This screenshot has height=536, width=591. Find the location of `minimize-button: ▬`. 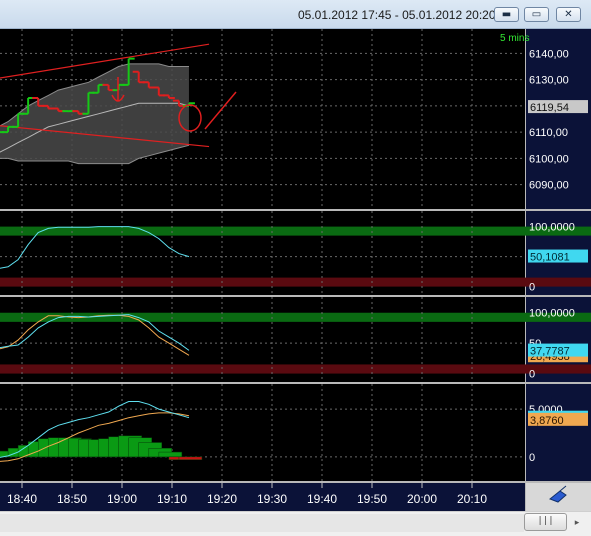

minimize-button: ▬ is located at coordinates (506, 14).